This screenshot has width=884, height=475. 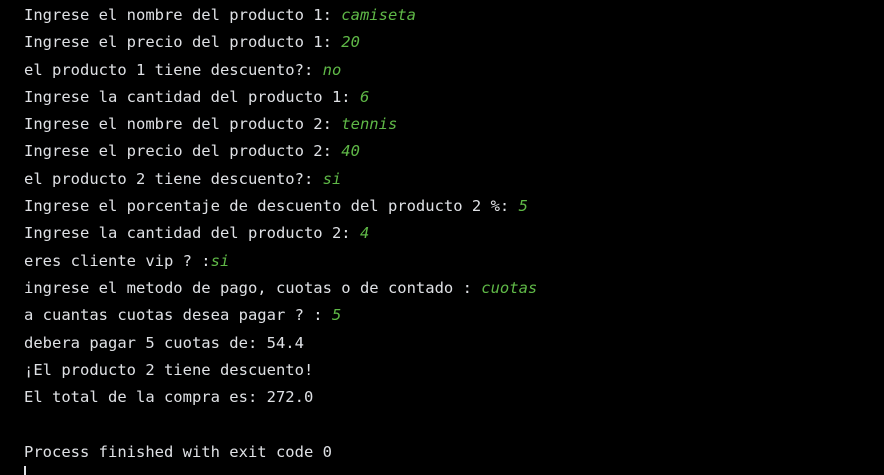 I want to click on user-input-text: 4, so click(x=364, y=233).